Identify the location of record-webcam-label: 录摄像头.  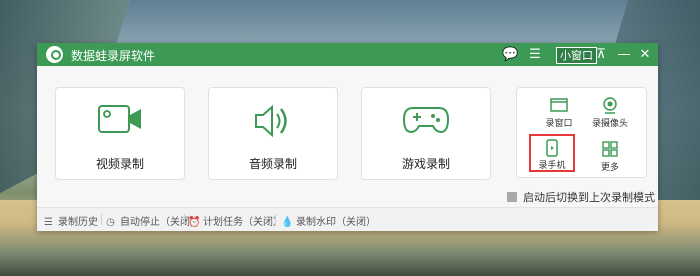
(609, 124).